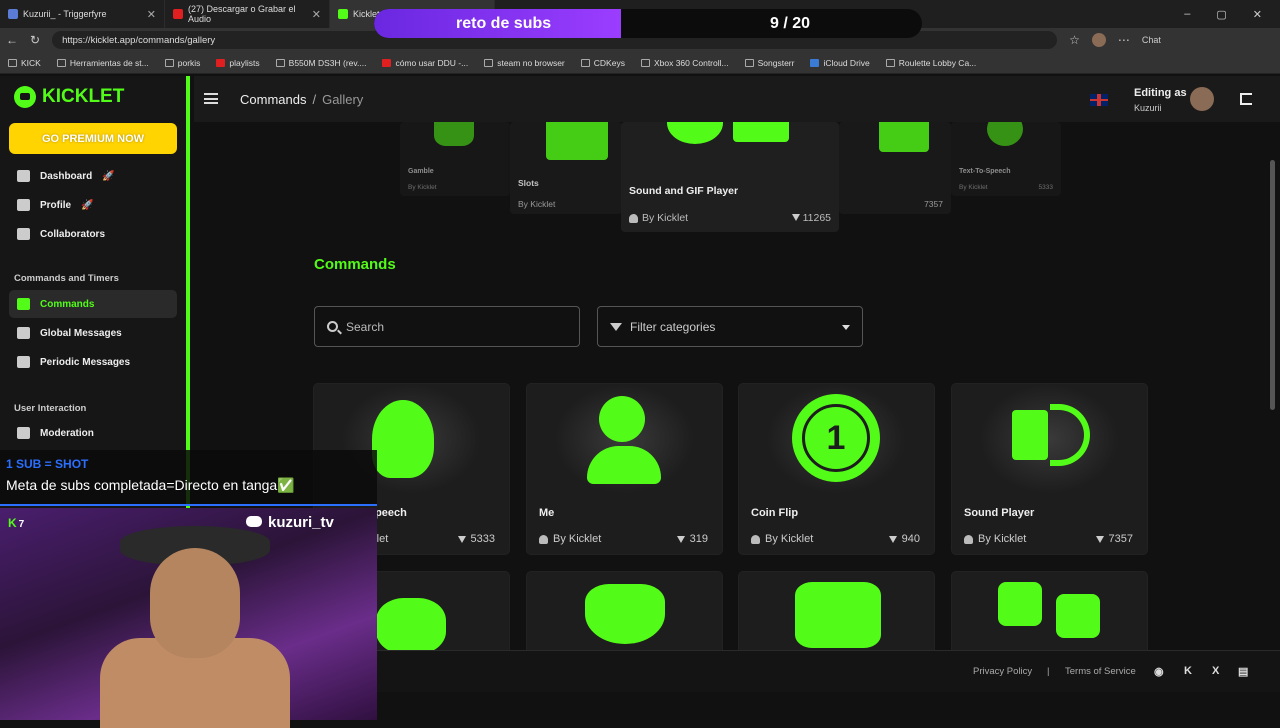 Image resolution: width=1280 pixels, height=728 pixels. What do you see at coordinates (1162, 672) in the screenshot?
I see `discord-icon: ◉` at bounding box center [1162, 672].